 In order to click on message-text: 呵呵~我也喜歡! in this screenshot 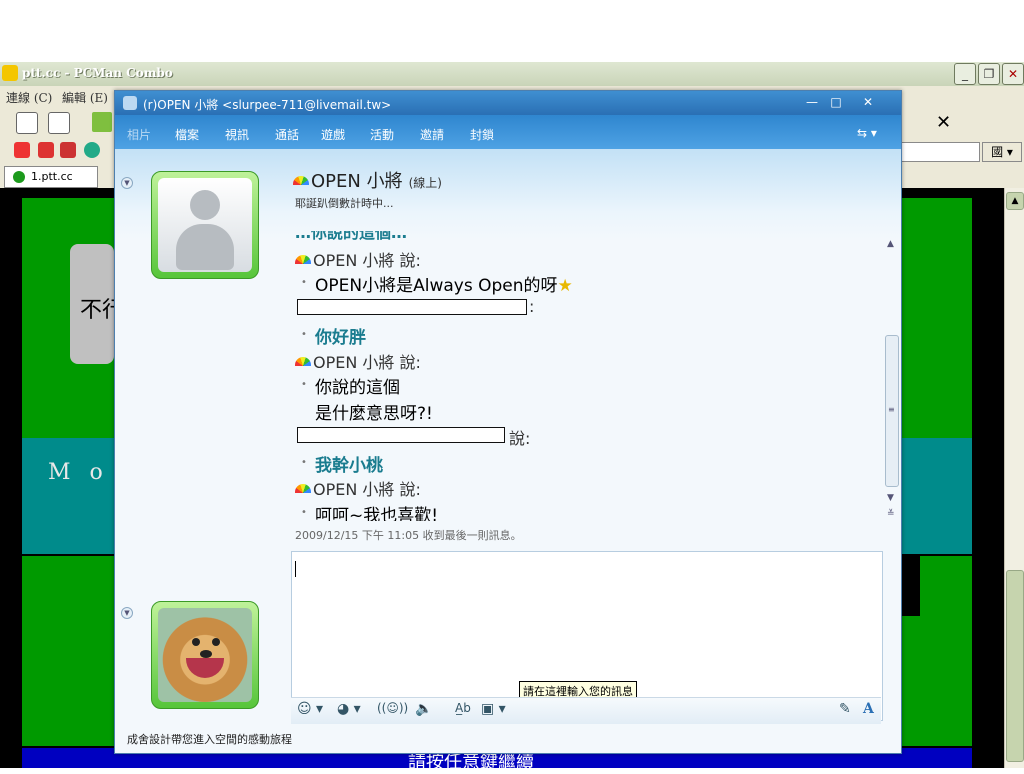, I will do `click(377, 513)`.